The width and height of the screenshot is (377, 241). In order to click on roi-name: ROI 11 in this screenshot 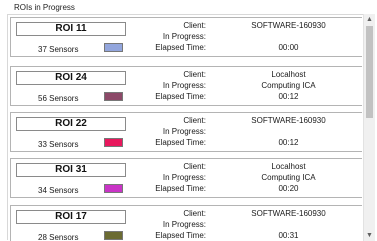, I will do `click(71, 29)`.